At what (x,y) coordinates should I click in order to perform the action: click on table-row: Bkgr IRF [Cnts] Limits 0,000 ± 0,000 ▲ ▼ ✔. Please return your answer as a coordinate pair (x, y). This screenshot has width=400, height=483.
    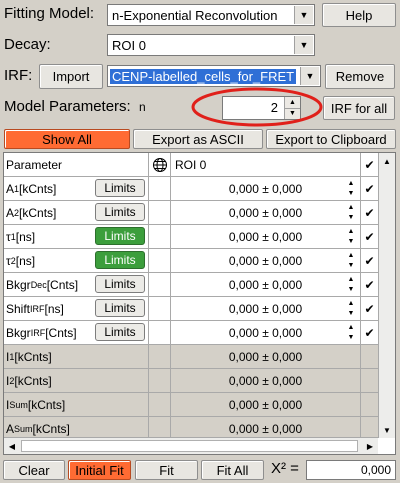
    Looking at the image, I should click on (191, 333).